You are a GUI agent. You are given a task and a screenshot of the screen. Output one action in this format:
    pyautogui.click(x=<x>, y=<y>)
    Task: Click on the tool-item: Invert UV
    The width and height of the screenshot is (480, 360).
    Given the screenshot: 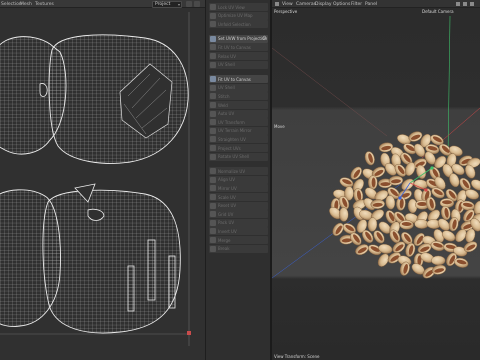 What is the action you would take?
    pyautogui.click(x=238, y=231)
    